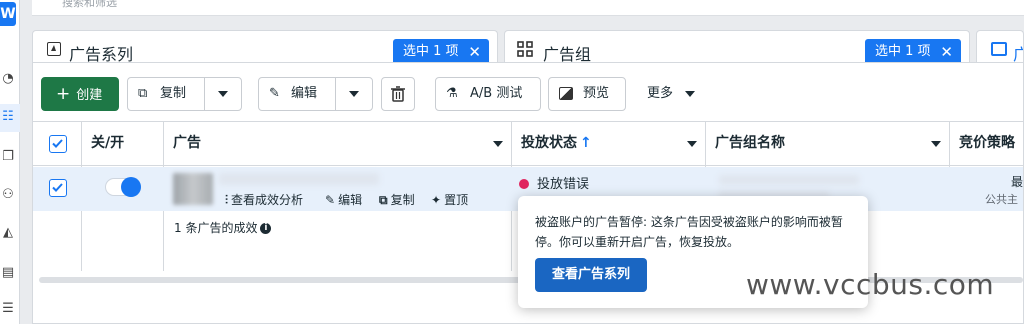  Describe the element at coordinates (8, 157) in the screenshot. I see `pages-icon: ❐` at that location.